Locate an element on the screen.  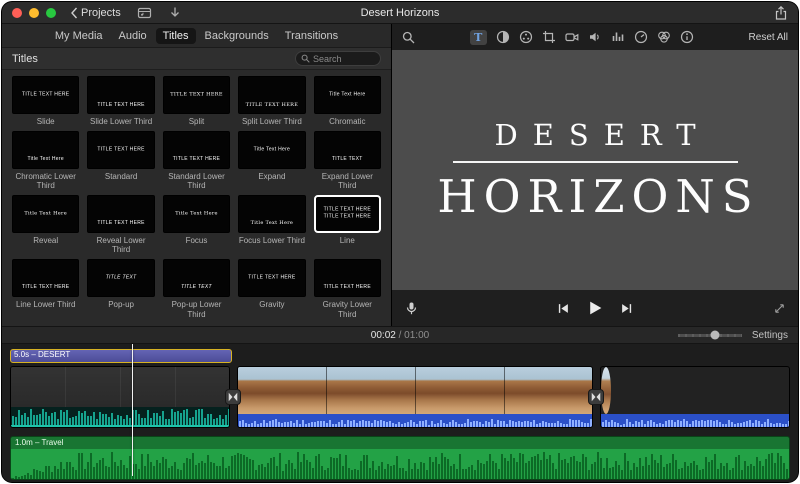
zoom-slider-thumb is located at coordinates (715, 335).